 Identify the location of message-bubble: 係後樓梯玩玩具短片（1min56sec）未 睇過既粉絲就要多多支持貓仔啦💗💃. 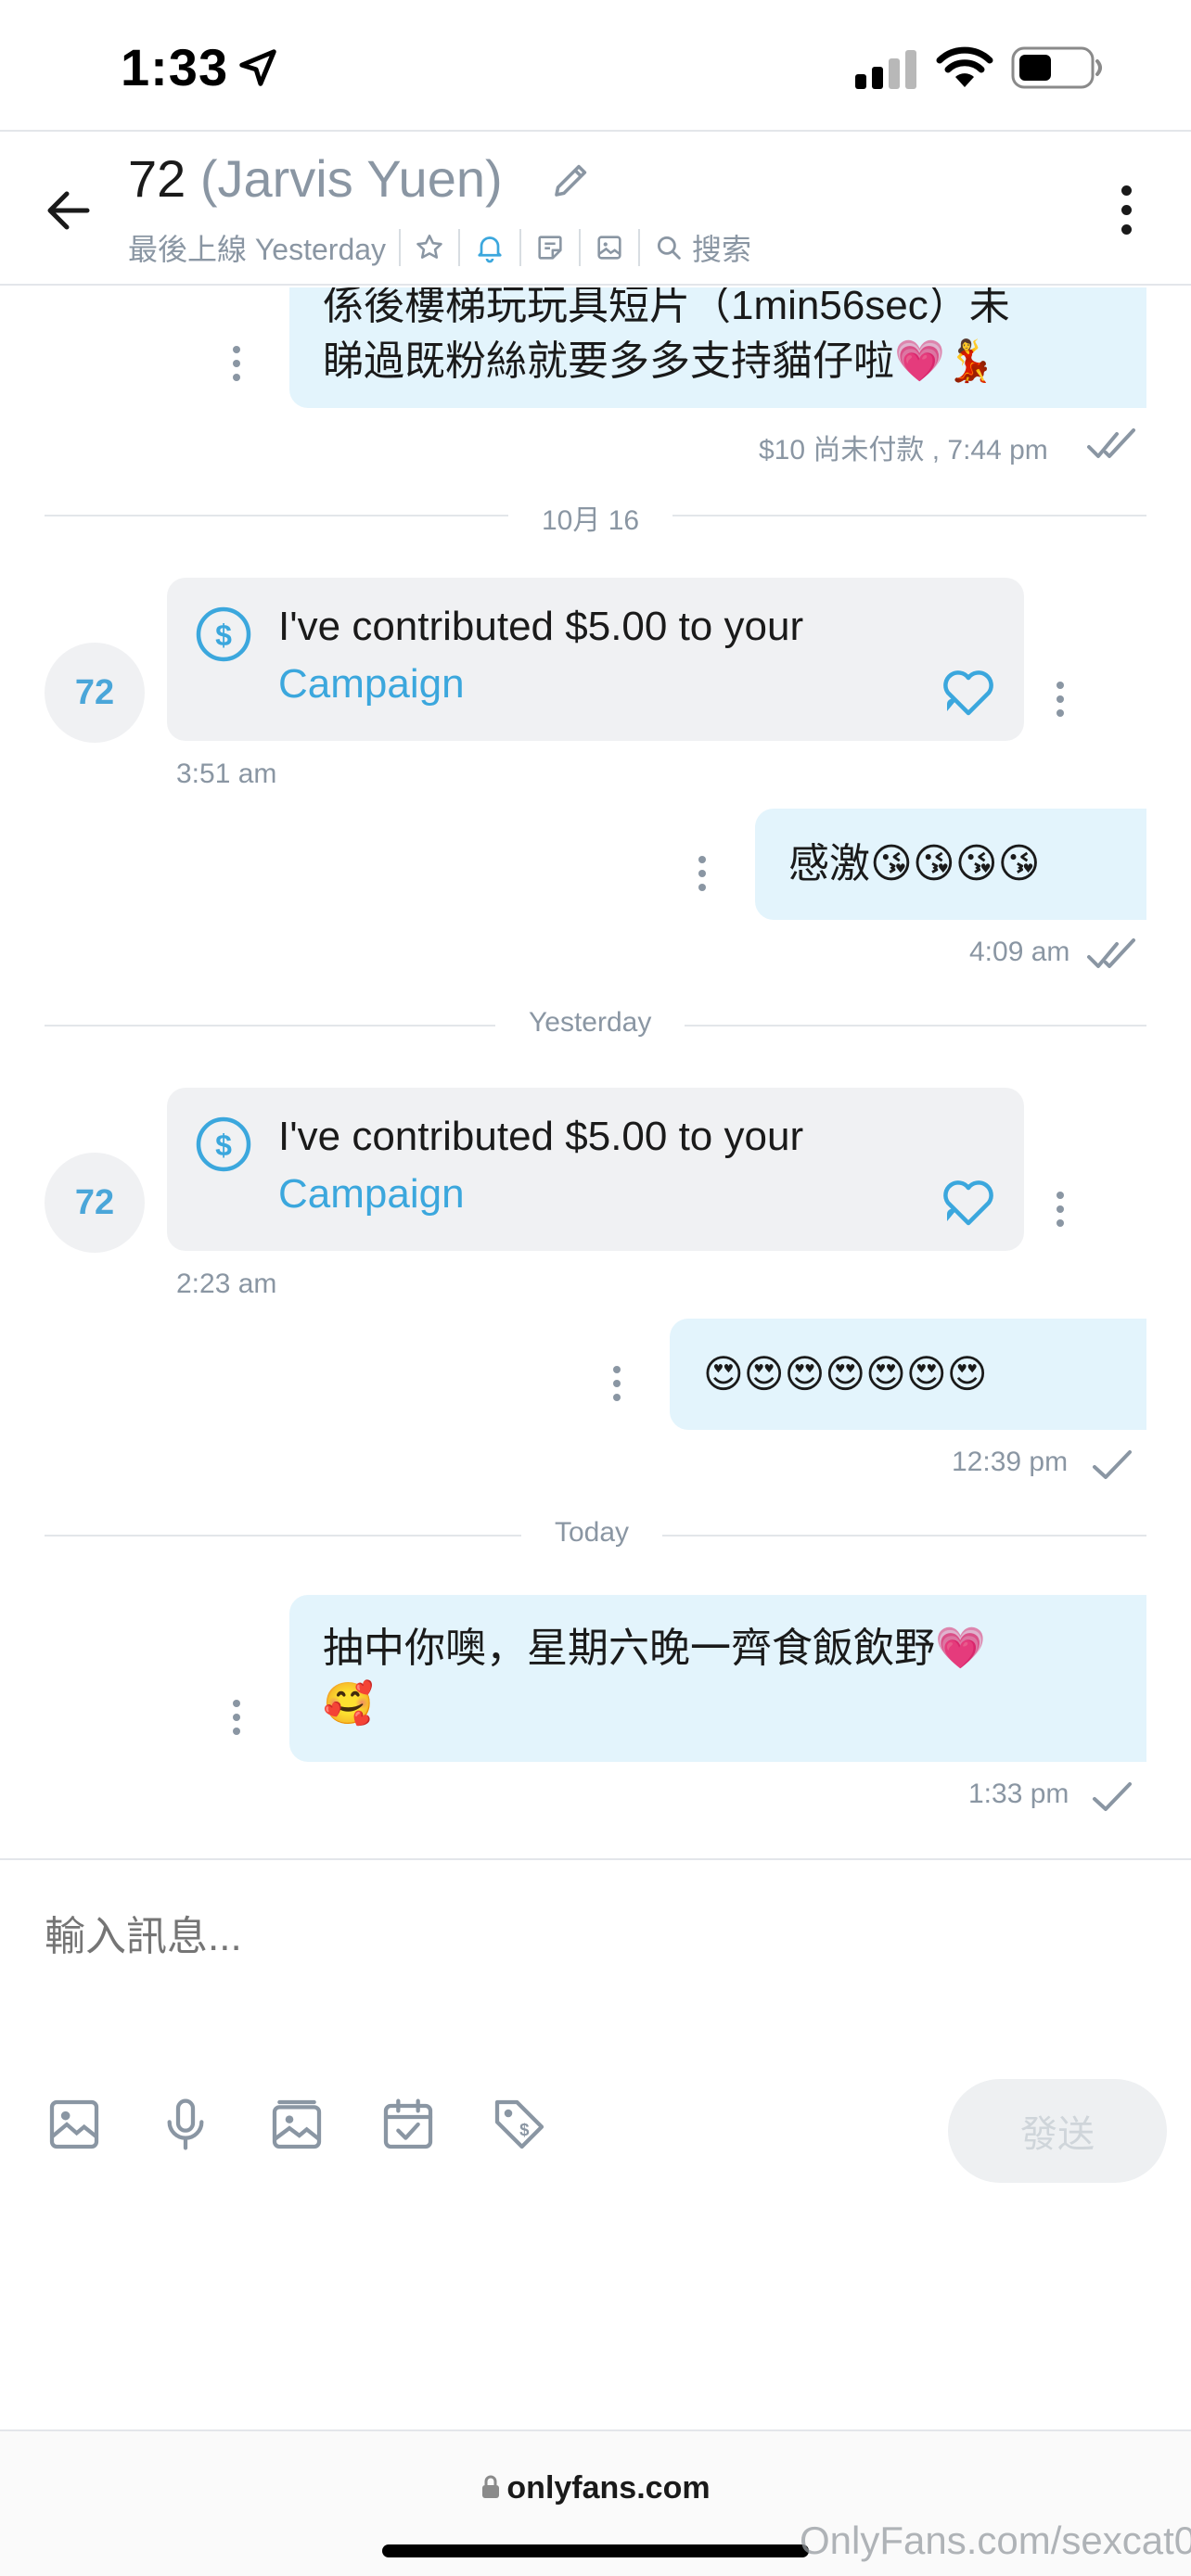
(717, 348).